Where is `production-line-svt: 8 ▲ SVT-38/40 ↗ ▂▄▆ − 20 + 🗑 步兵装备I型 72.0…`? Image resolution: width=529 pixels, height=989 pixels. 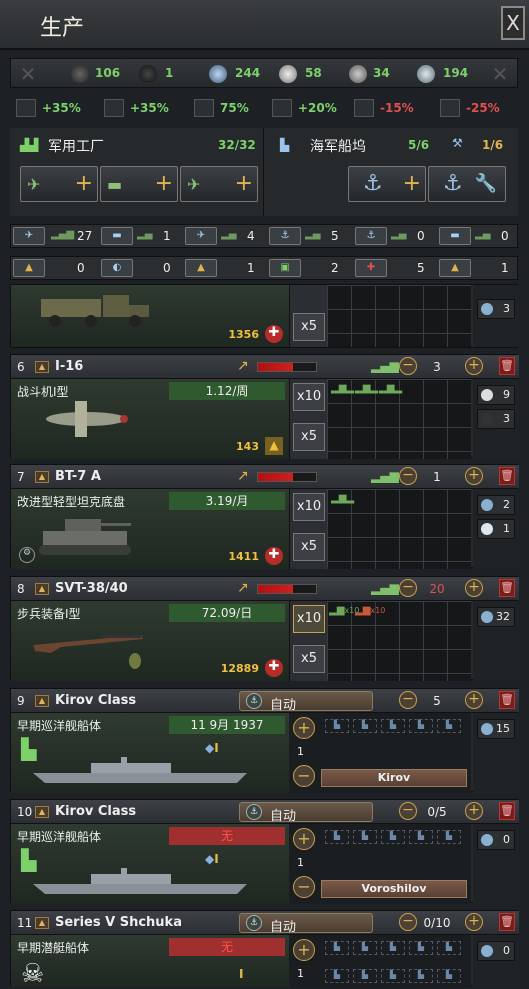
production-line-svt: 8 ▲ SVT-38/40 ↗ ▂▄▆ − 20 + 🗑 步兵装备I型 72.0… is located at coordinates (264, 628).